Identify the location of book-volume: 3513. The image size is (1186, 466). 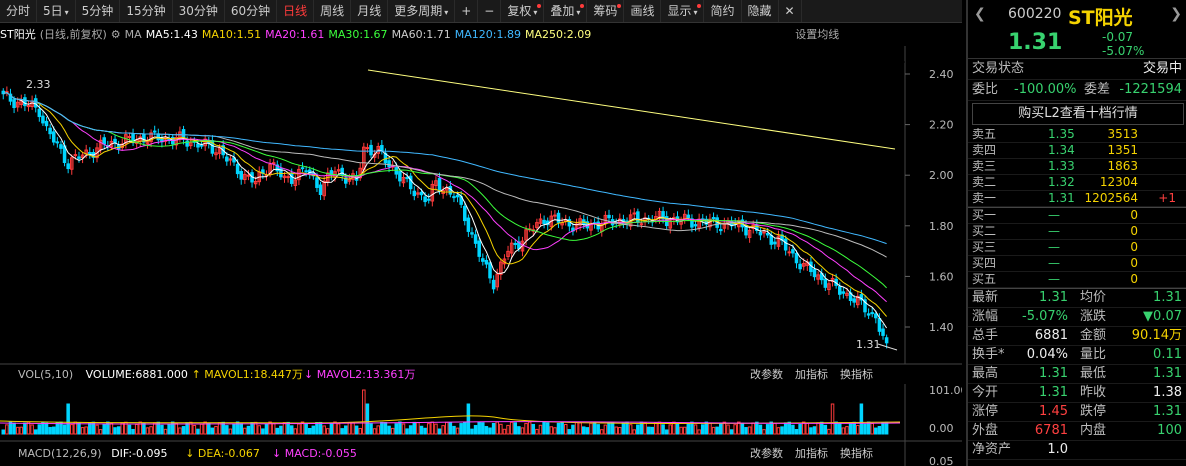
(1122, 134).